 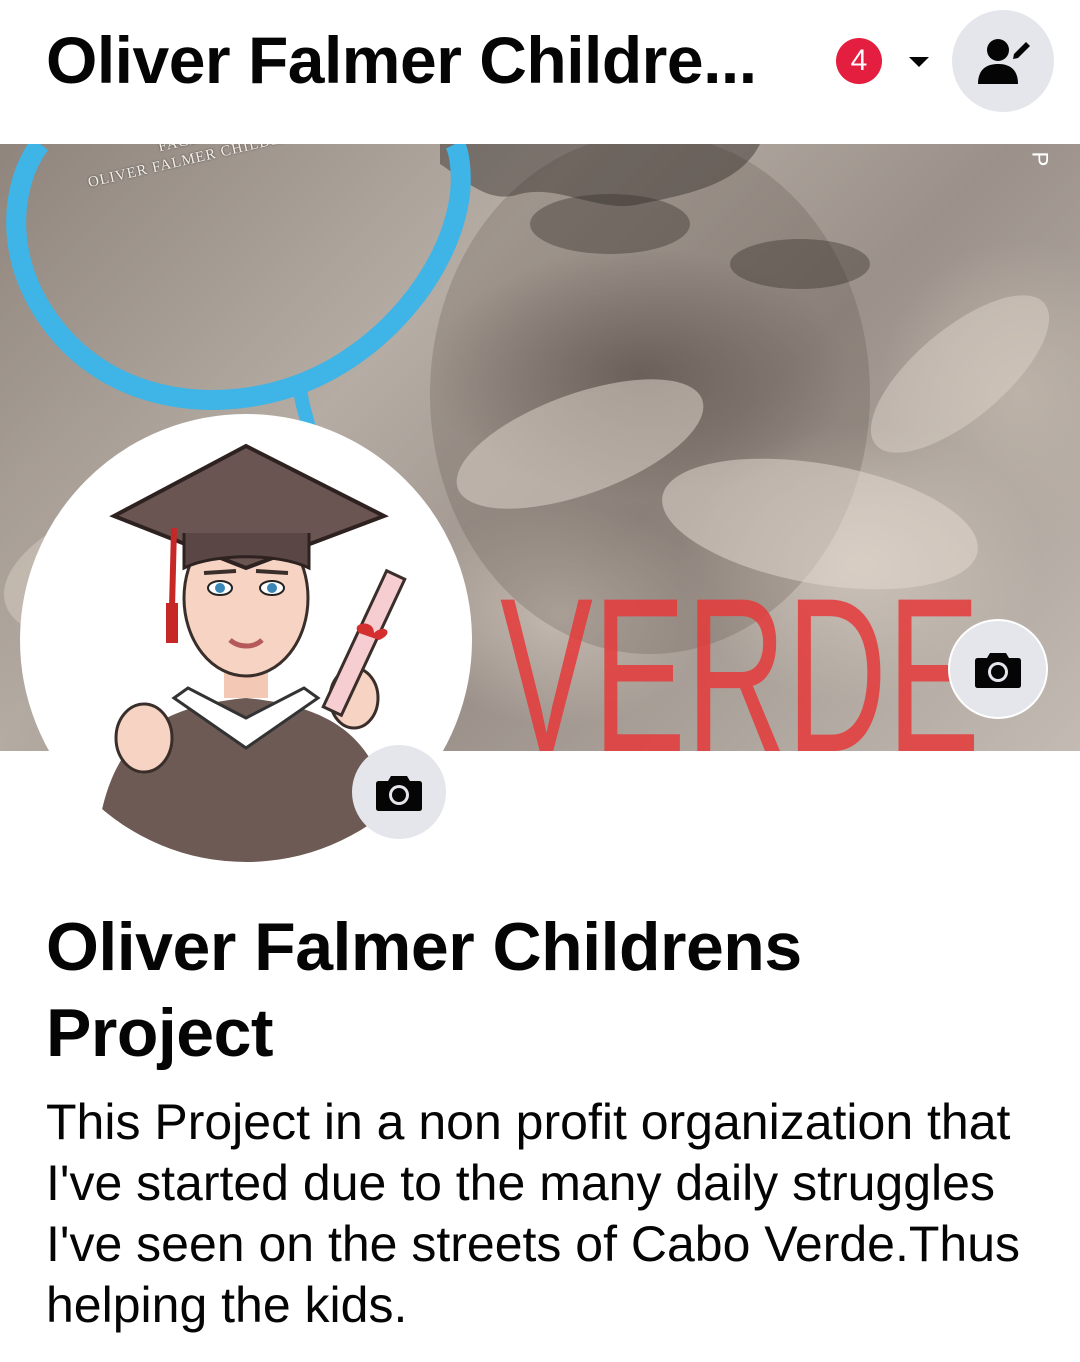 I want to click on edit-profile-picture-button, so click(x=399, y=792).